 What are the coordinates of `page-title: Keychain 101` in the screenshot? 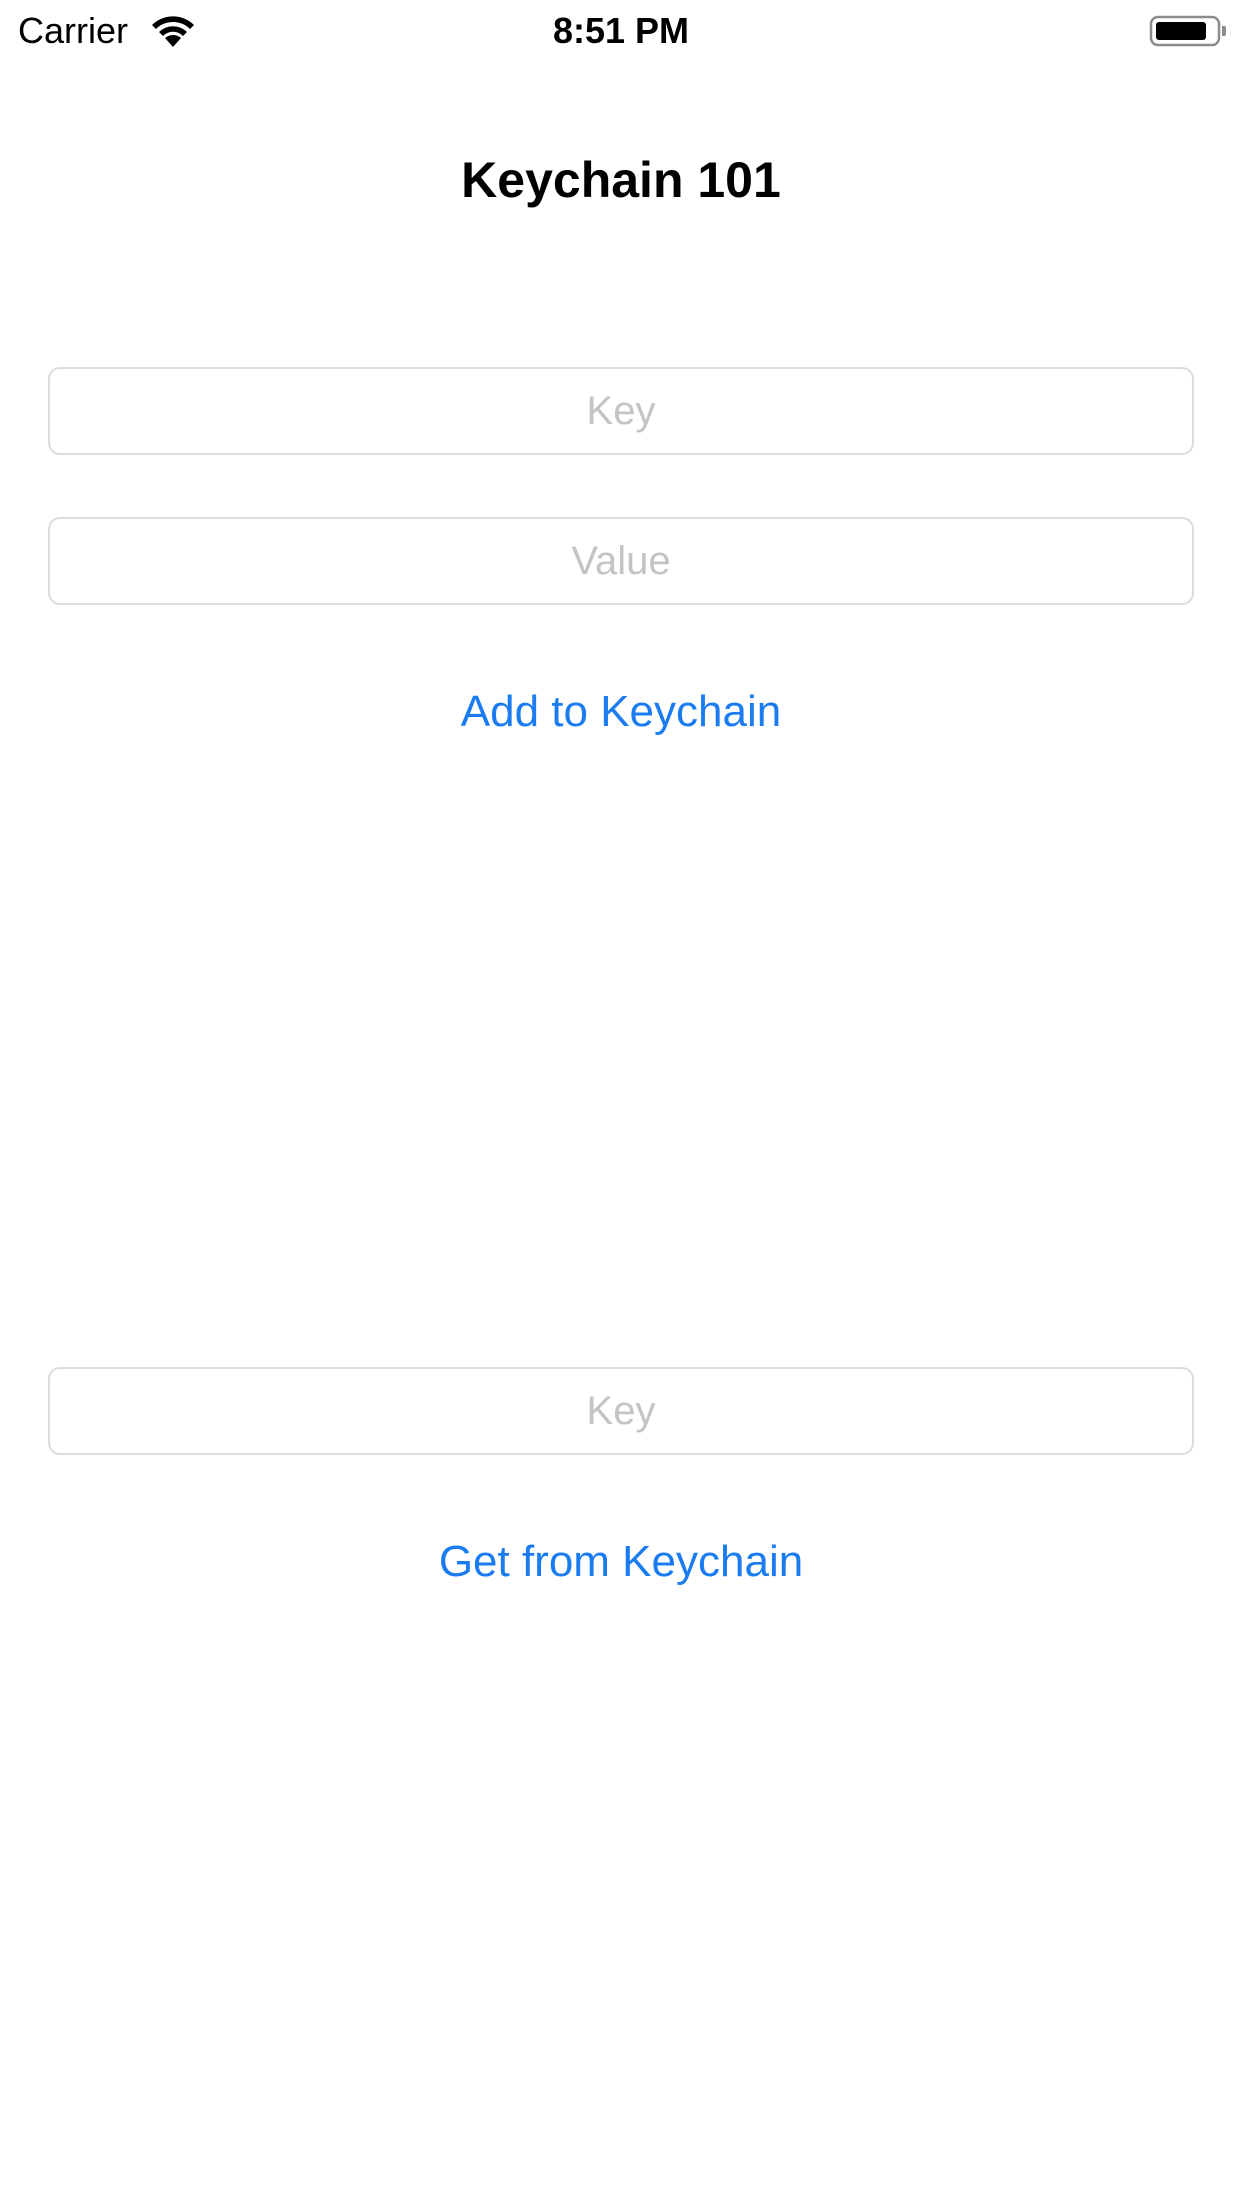 It's located at (621, 180).